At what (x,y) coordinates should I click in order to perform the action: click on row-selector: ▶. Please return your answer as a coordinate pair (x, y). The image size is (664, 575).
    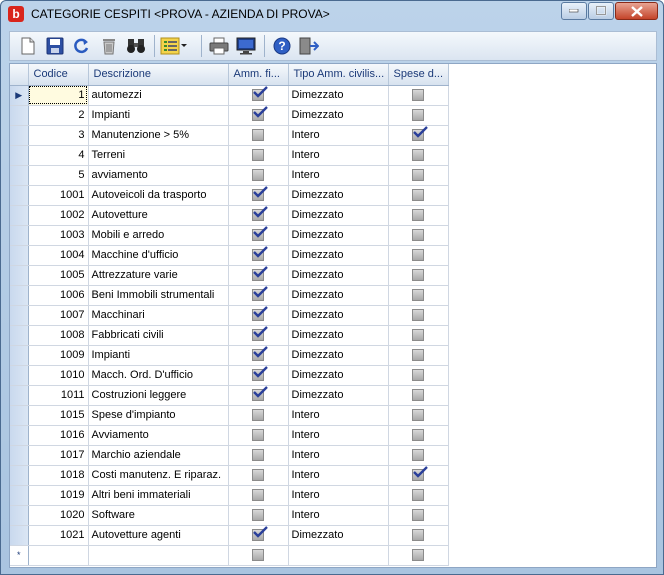
    Looking at the image, I should click on (19, 95).